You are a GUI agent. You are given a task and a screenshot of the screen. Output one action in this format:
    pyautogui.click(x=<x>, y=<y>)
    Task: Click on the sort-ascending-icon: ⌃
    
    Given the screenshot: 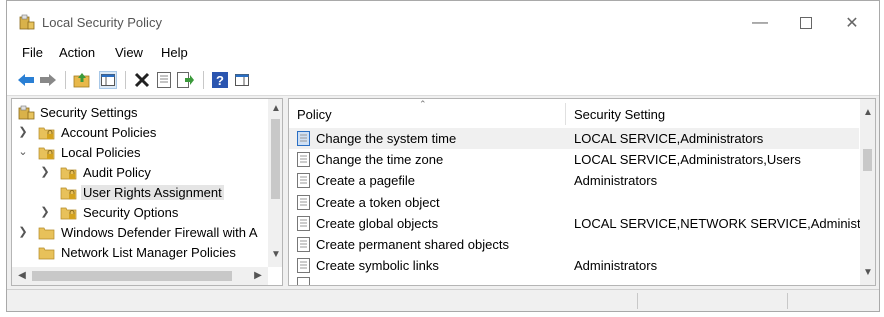 What is the action you would take?
    pyautogui.click(x=423, y=104)
    